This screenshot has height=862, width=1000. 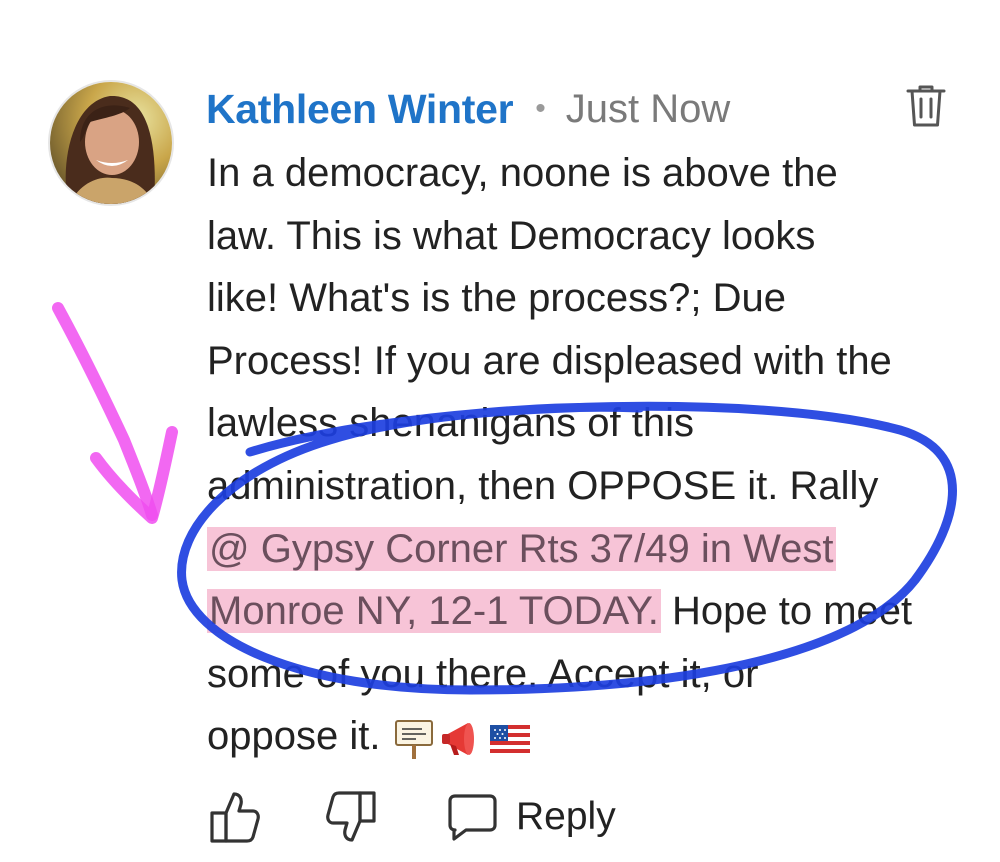 I want to click on thumbs-up-icon, so click(x=235, y=817).